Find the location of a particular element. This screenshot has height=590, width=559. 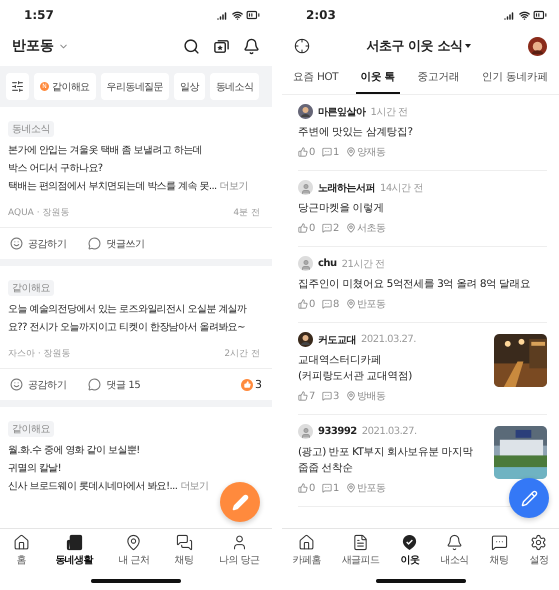

nav-tab: 이웃 is located at coordinates (410, 550).